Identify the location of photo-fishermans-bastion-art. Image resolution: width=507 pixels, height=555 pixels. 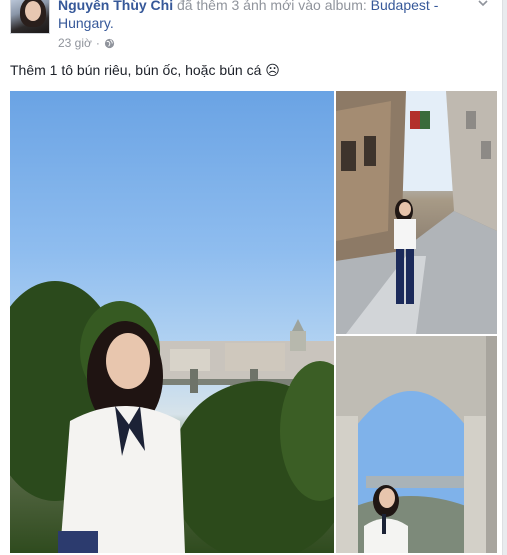
(416, 444).